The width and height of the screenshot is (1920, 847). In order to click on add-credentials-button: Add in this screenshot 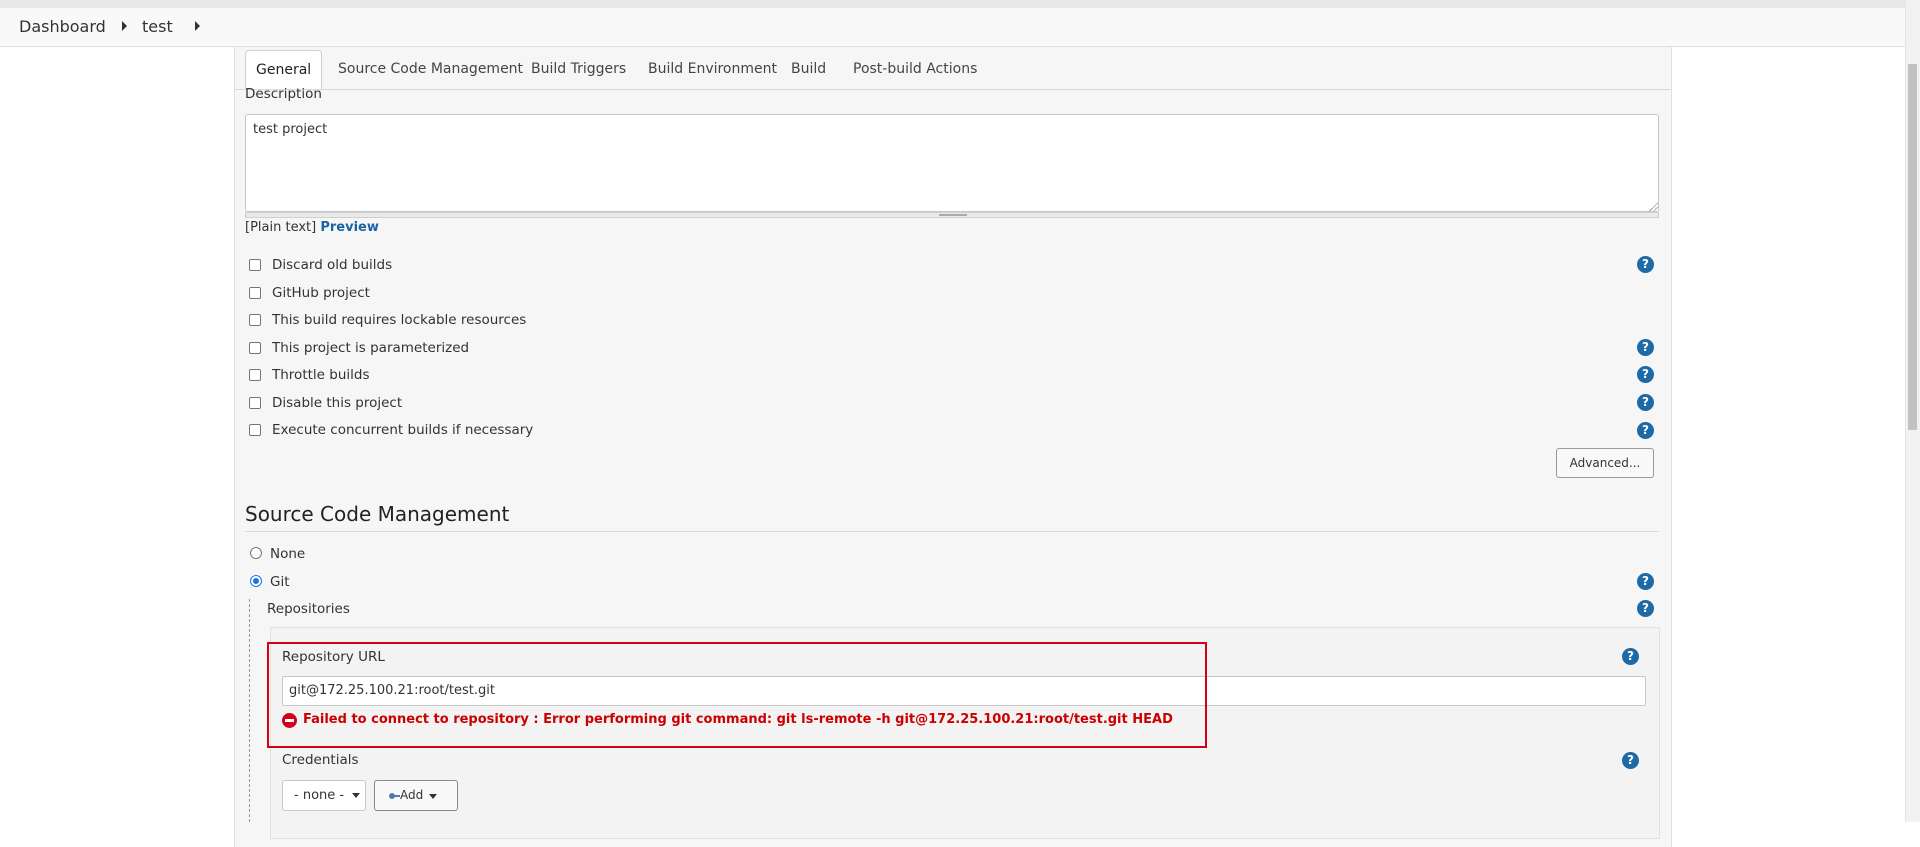, I will do `click(416, 795)`.